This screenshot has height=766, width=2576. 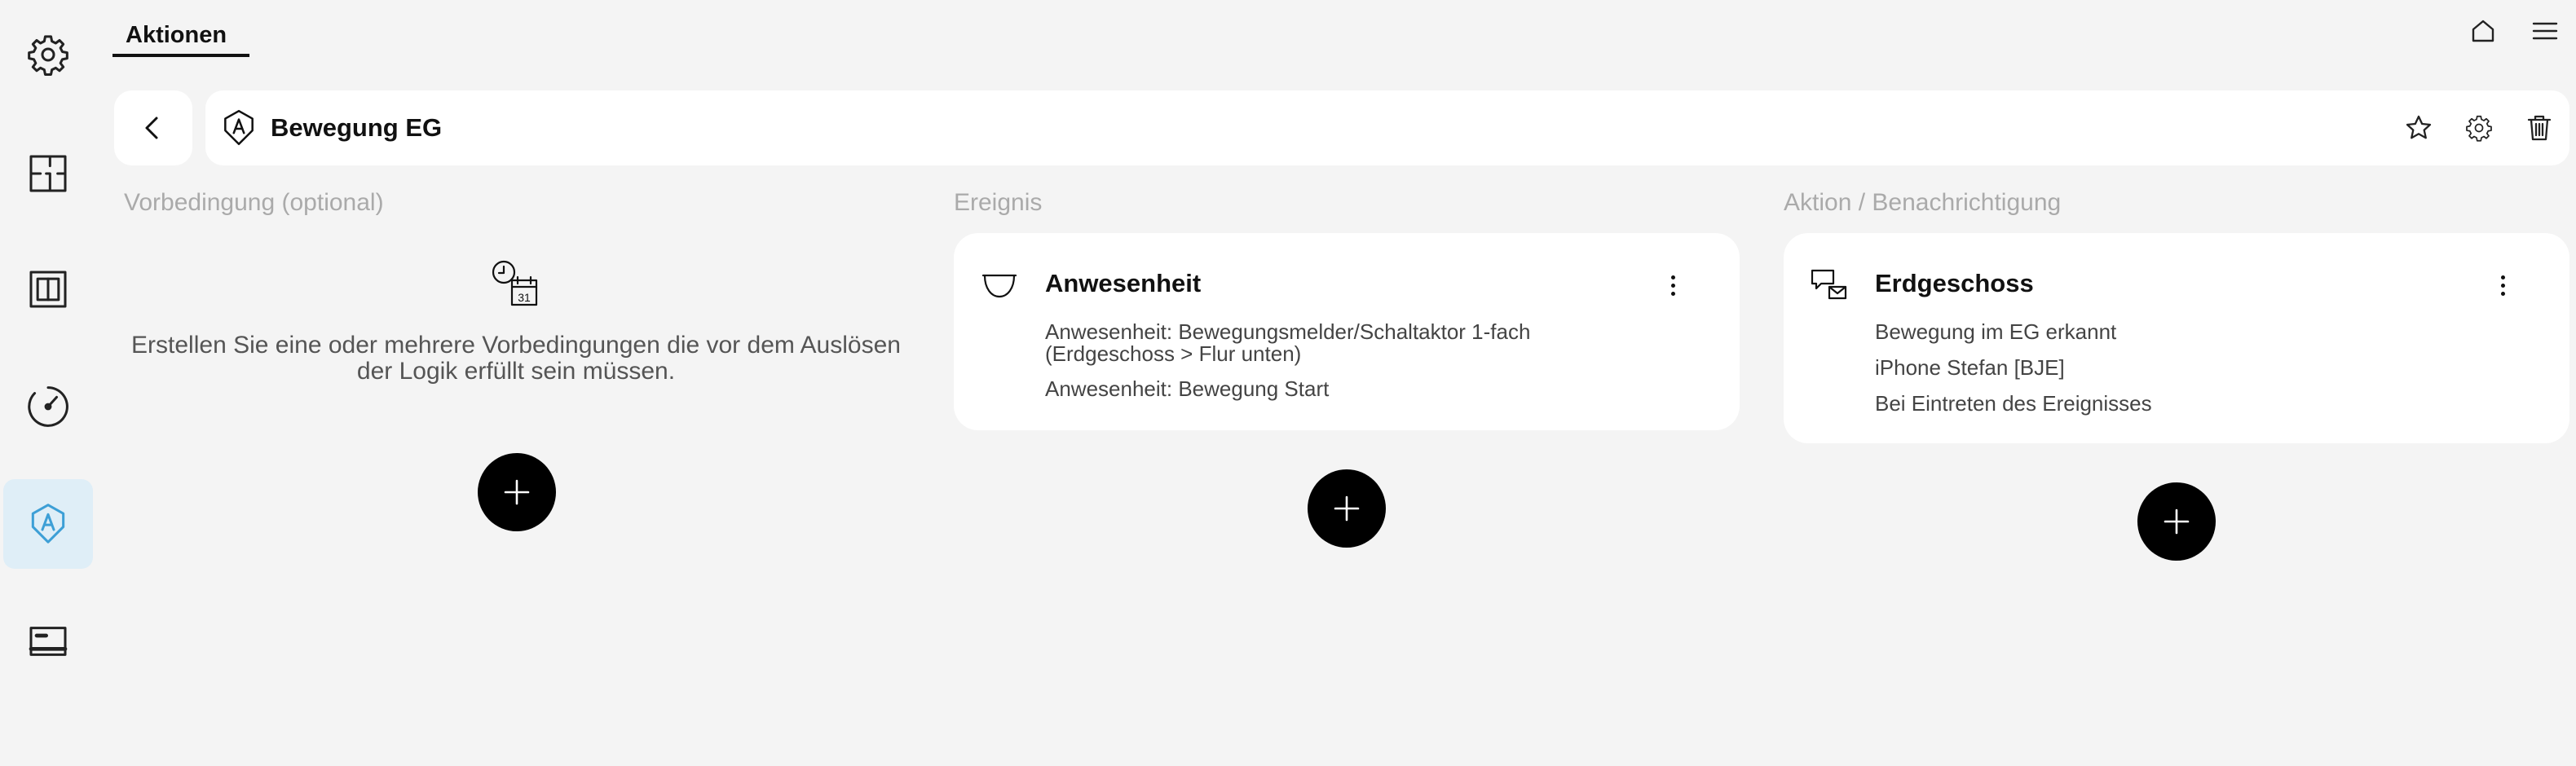 I want to click on action-card-line: Bei Eintreten des Ereignisses, so click(x=2013, y=403).